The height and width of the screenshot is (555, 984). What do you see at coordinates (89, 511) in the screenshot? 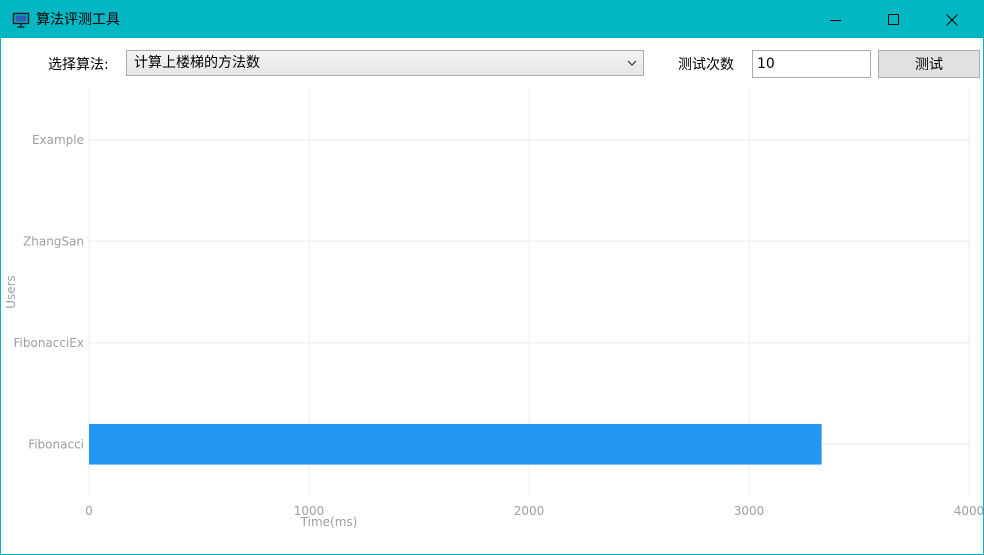
I see `x-tick-label: 0` at bounding box center [89, 511].